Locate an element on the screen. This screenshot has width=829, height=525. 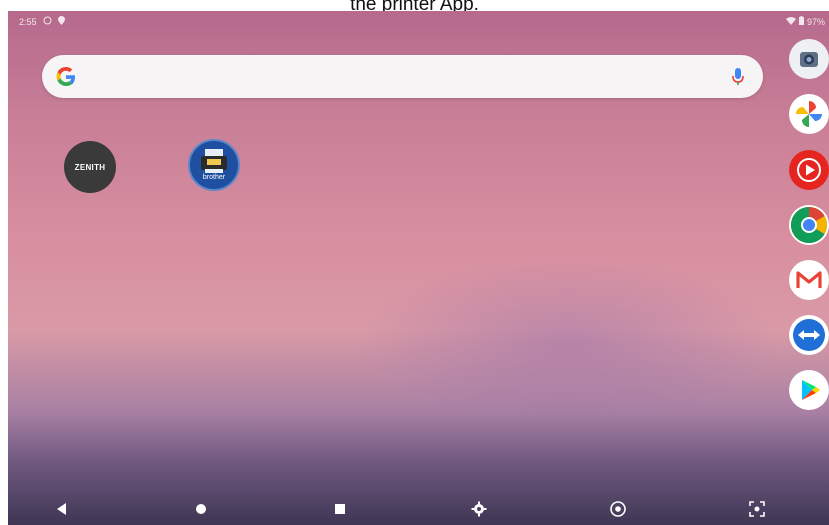
app-dock is located at coordinates (805, 269).